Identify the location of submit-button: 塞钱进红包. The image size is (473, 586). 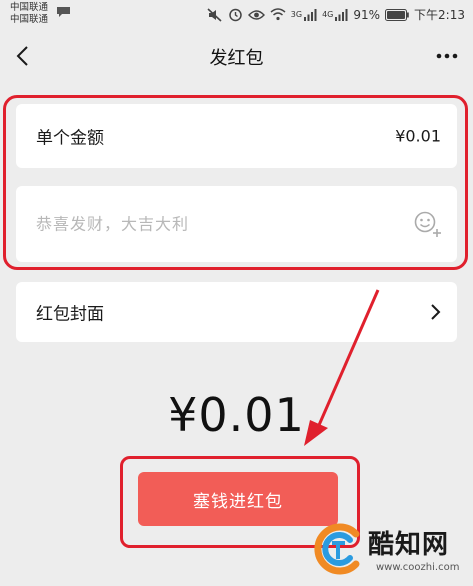
(238, 499).